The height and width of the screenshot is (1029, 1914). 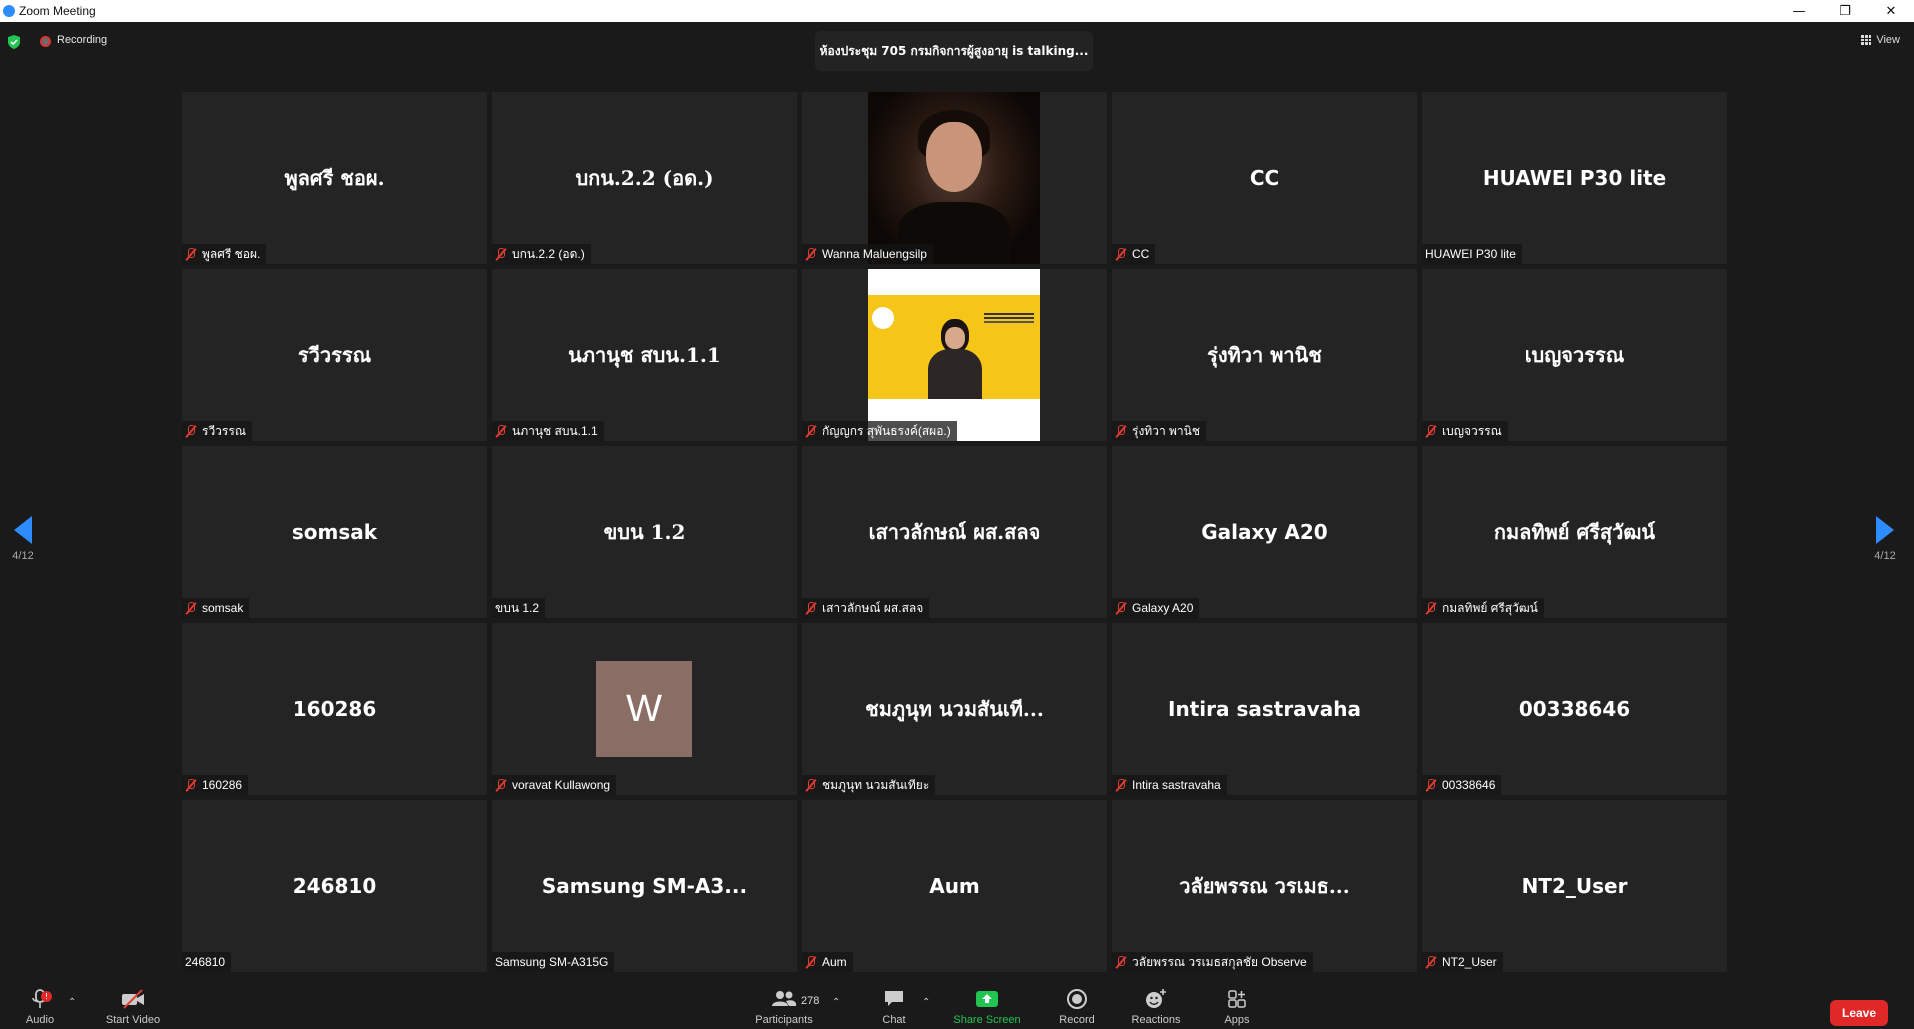 I want to click on participant-tile: HUAWEI P30 lite HUAWEI P30 lite, so click(x=1574, y=178).